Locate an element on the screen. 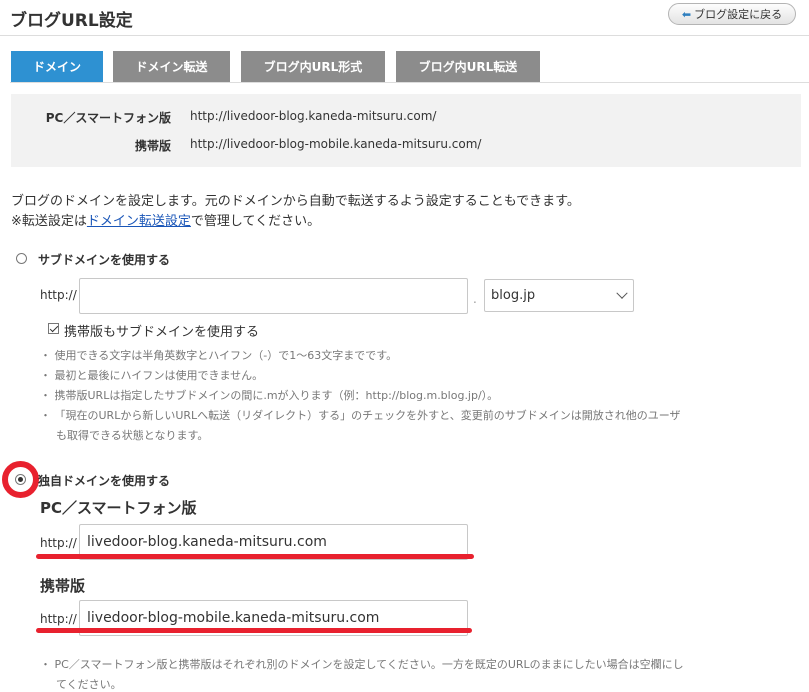 The image size is (809, 692). domain-forwarding-link: ドメイン転送設定 is located at coordinates (139, 221).